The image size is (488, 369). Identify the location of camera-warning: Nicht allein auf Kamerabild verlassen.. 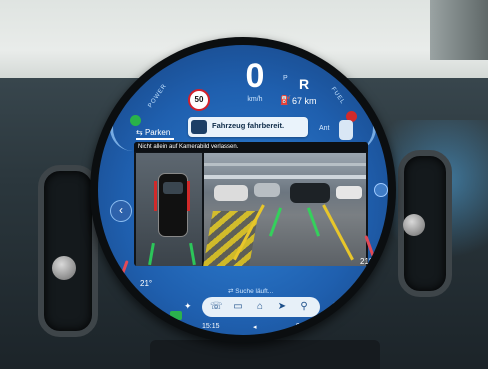
(251, 147).